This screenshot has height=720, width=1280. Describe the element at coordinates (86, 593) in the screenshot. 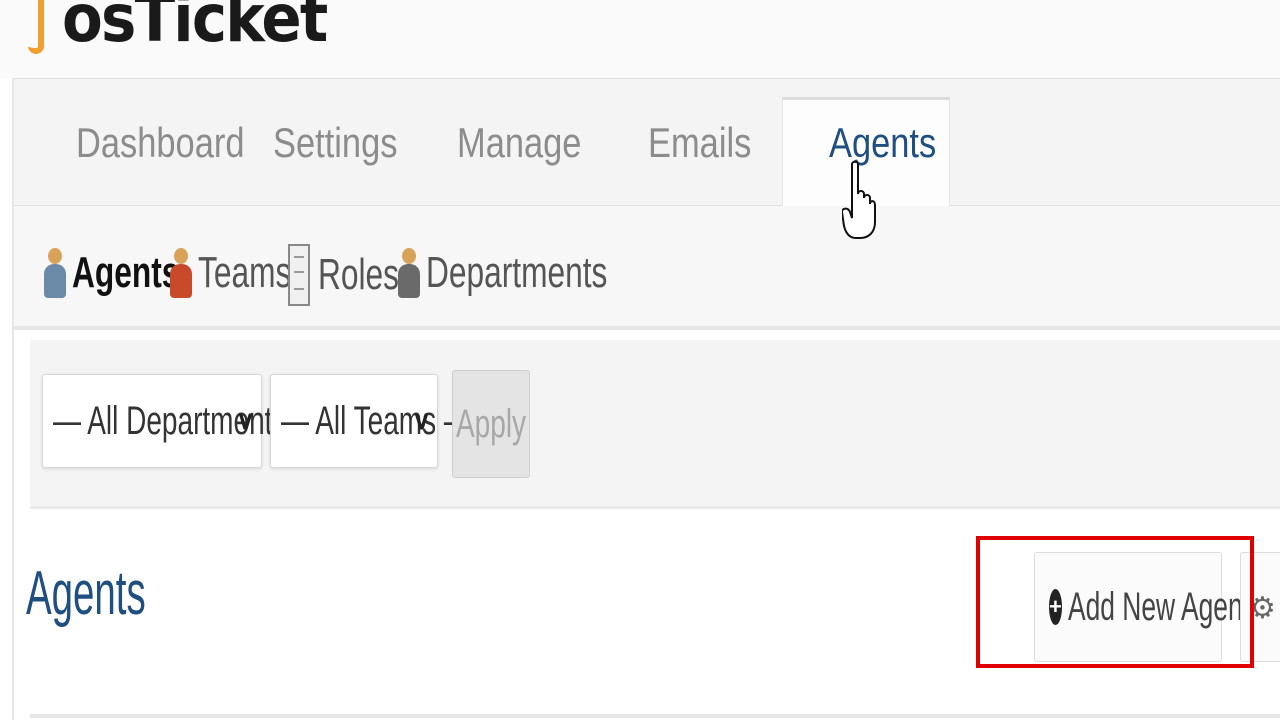

I see `page-title: Agents` at that location.